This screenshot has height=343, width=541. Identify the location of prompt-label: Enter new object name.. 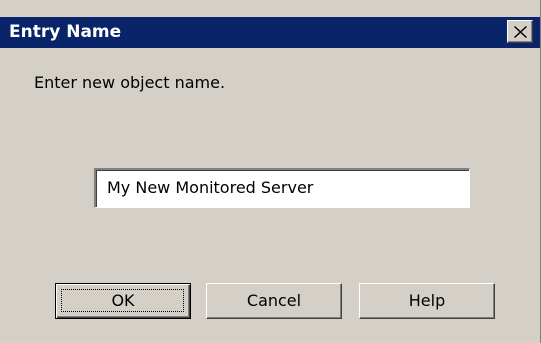
(130, 82).